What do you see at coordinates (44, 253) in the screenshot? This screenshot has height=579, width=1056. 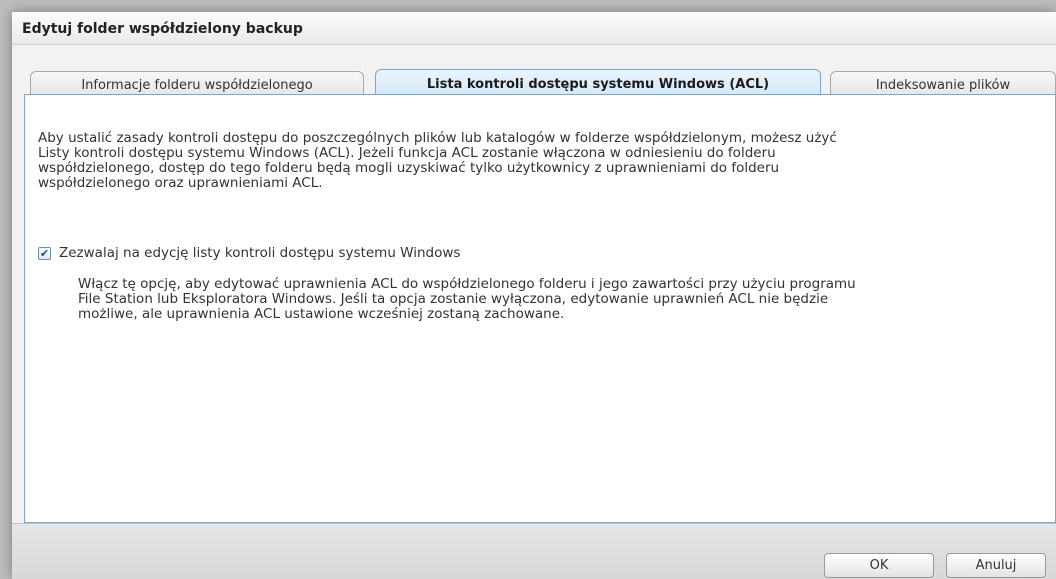 I see `acl-enable-checkbox: ✔` at bounding box center [44, 253].